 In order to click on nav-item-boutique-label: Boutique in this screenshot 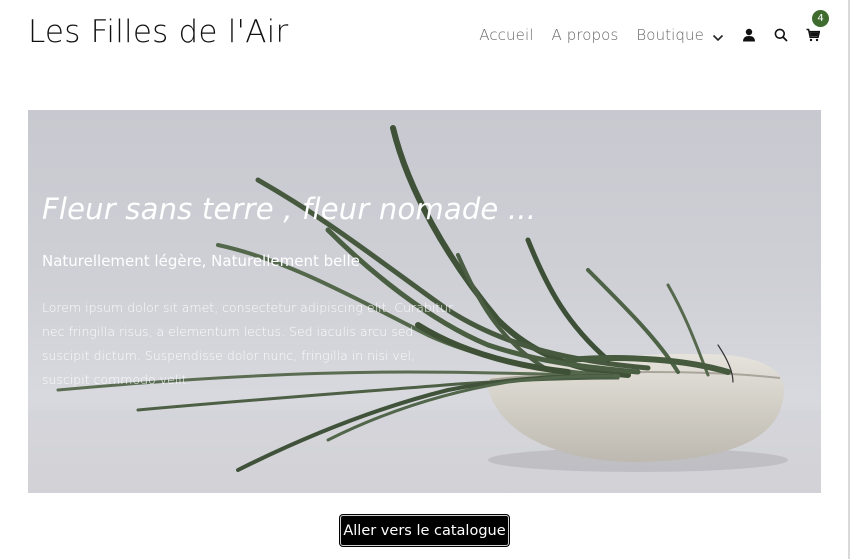, I will do `click(670, 35)`.